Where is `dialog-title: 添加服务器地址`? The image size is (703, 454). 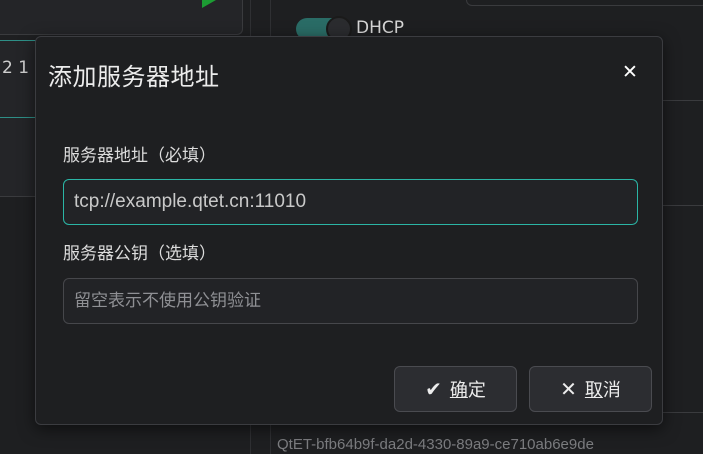
dialog-title: 添加服务器地址 is located at coordinates (134, 77).